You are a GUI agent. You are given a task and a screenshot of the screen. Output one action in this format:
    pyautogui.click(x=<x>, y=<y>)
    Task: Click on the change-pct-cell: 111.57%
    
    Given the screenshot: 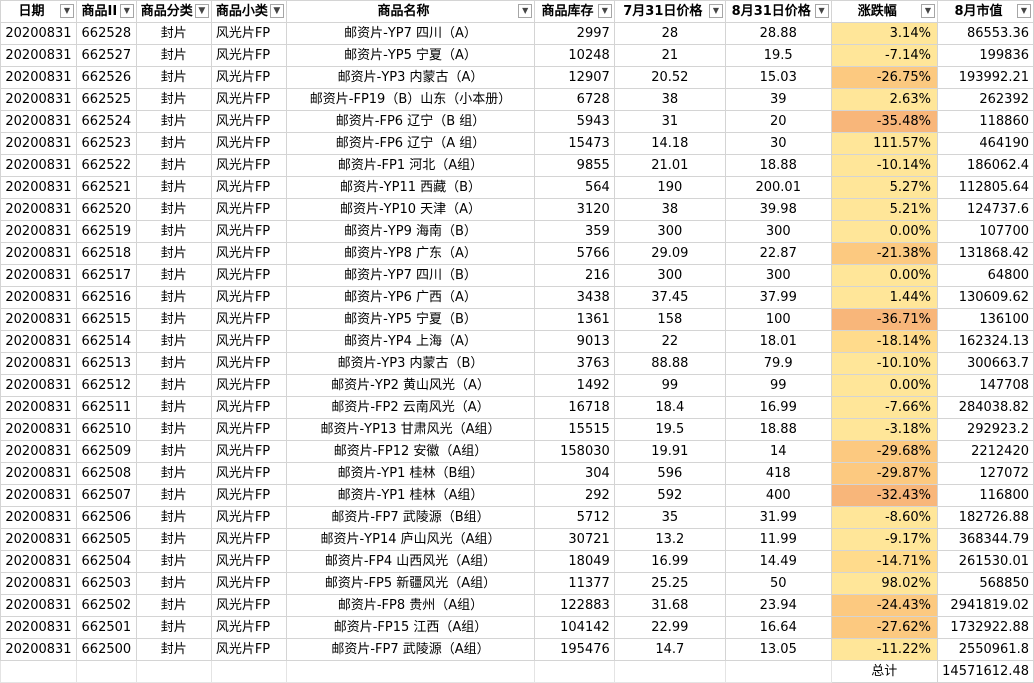 What is the action you would take?
    pyautogui.click(x=884, y=143)
    